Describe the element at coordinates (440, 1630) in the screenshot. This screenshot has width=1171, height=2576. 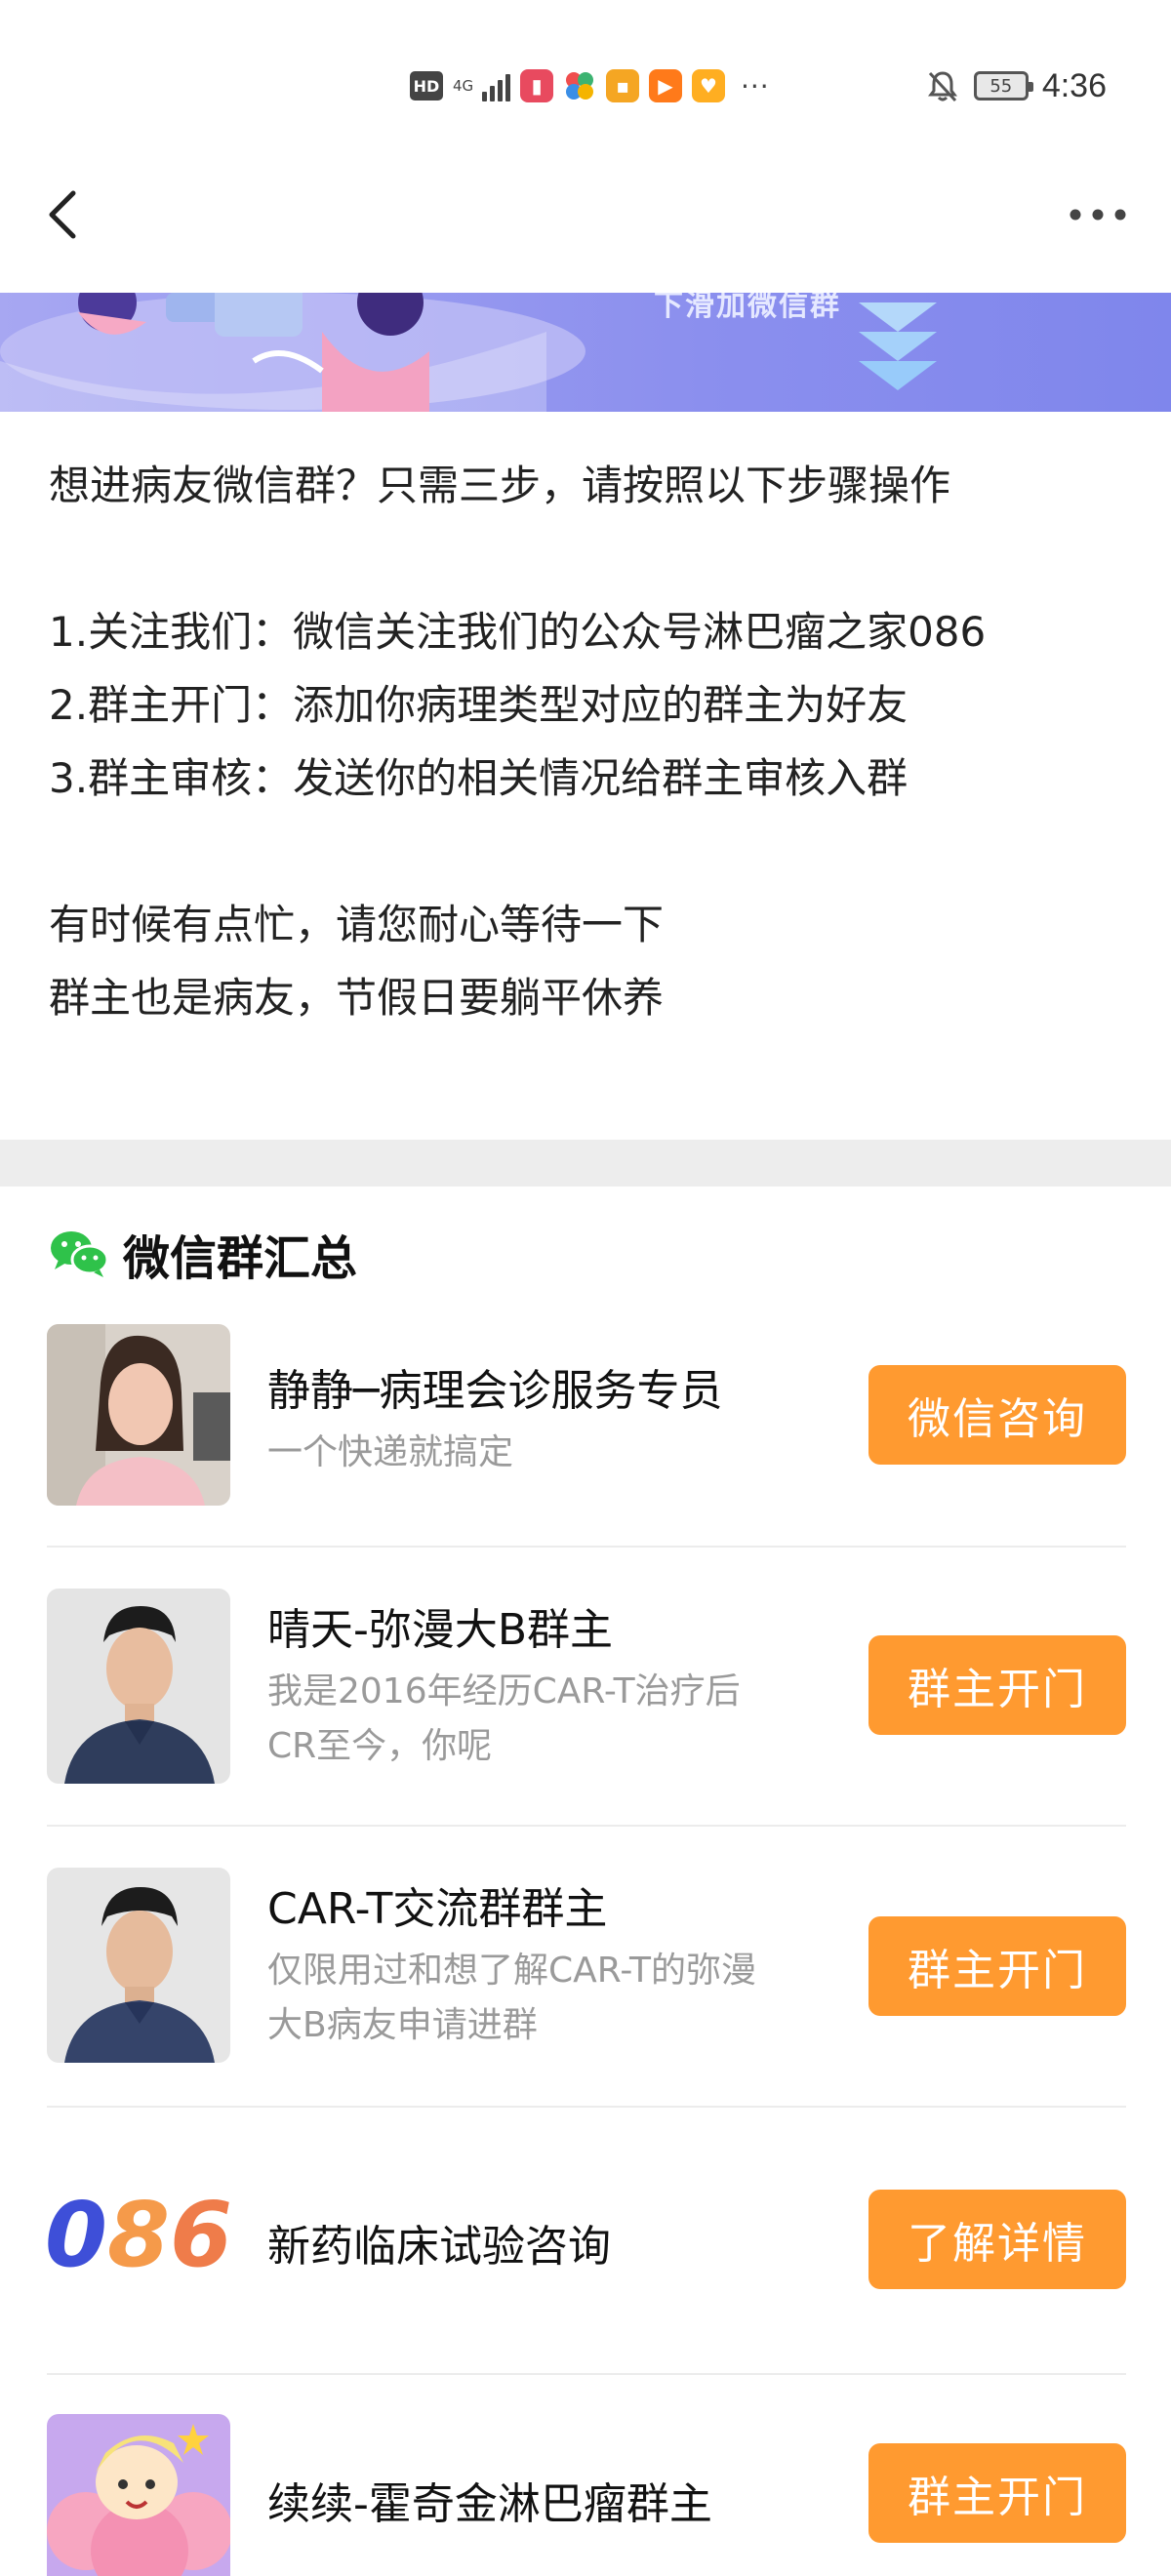
I see `group-name: 晴天-弥漫大B群主` at that location.